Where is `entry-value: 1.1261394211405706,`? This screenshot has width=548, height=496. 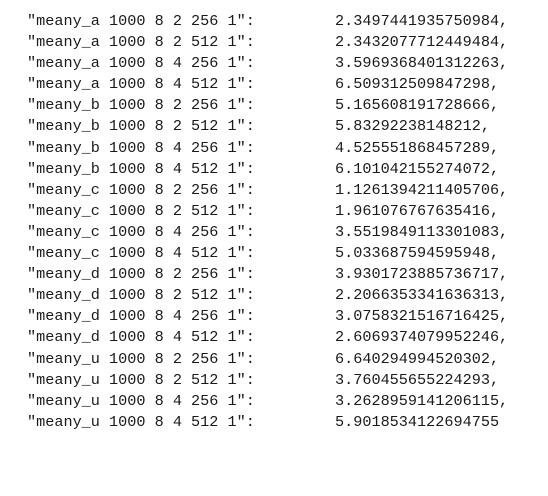 entry-value: 1.1261394211405706, is located at coordinates (422, 189).